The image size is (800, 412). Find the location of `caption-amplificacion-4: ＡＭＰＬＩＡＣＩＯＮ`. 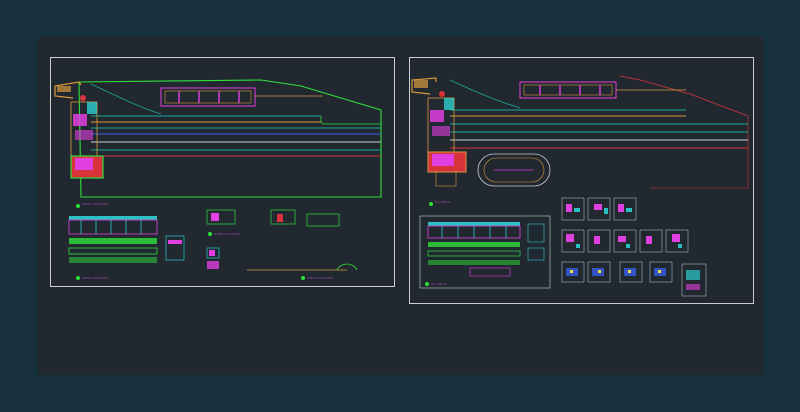

caption-amplificacion-4: ＡＭＰＬＩＡＣＩＯＮ is located at coordinates (320, 278).